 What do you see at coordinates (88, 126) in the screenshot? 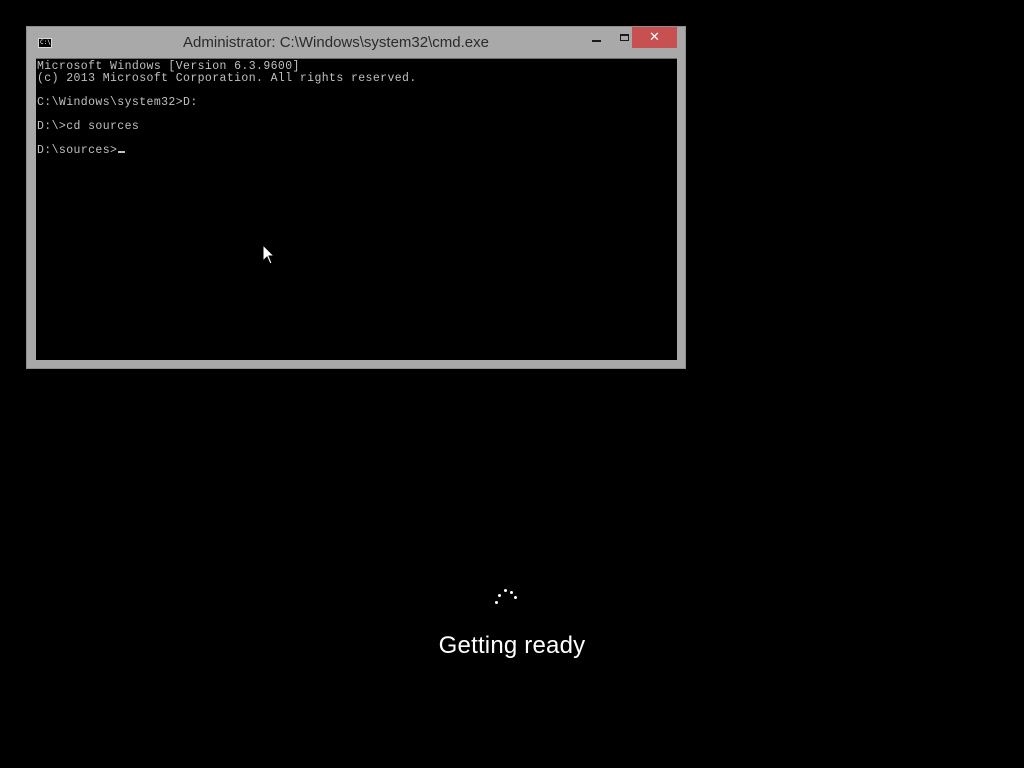
I see `console-line: D:\>cd sources` at bounding box center [88, 126].